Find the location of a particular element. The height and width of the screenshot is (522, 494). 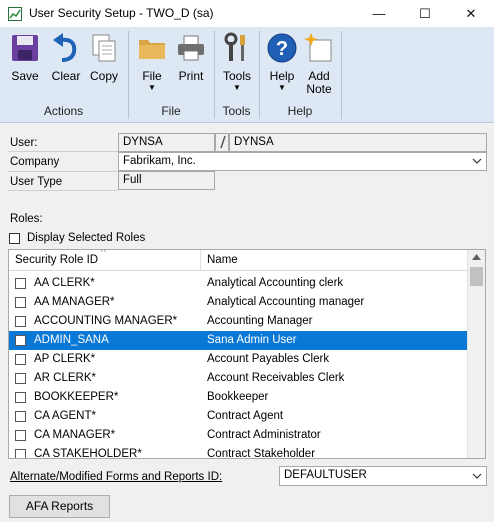

display-selected-roles-checkbox is located at coordinates (14, 238).